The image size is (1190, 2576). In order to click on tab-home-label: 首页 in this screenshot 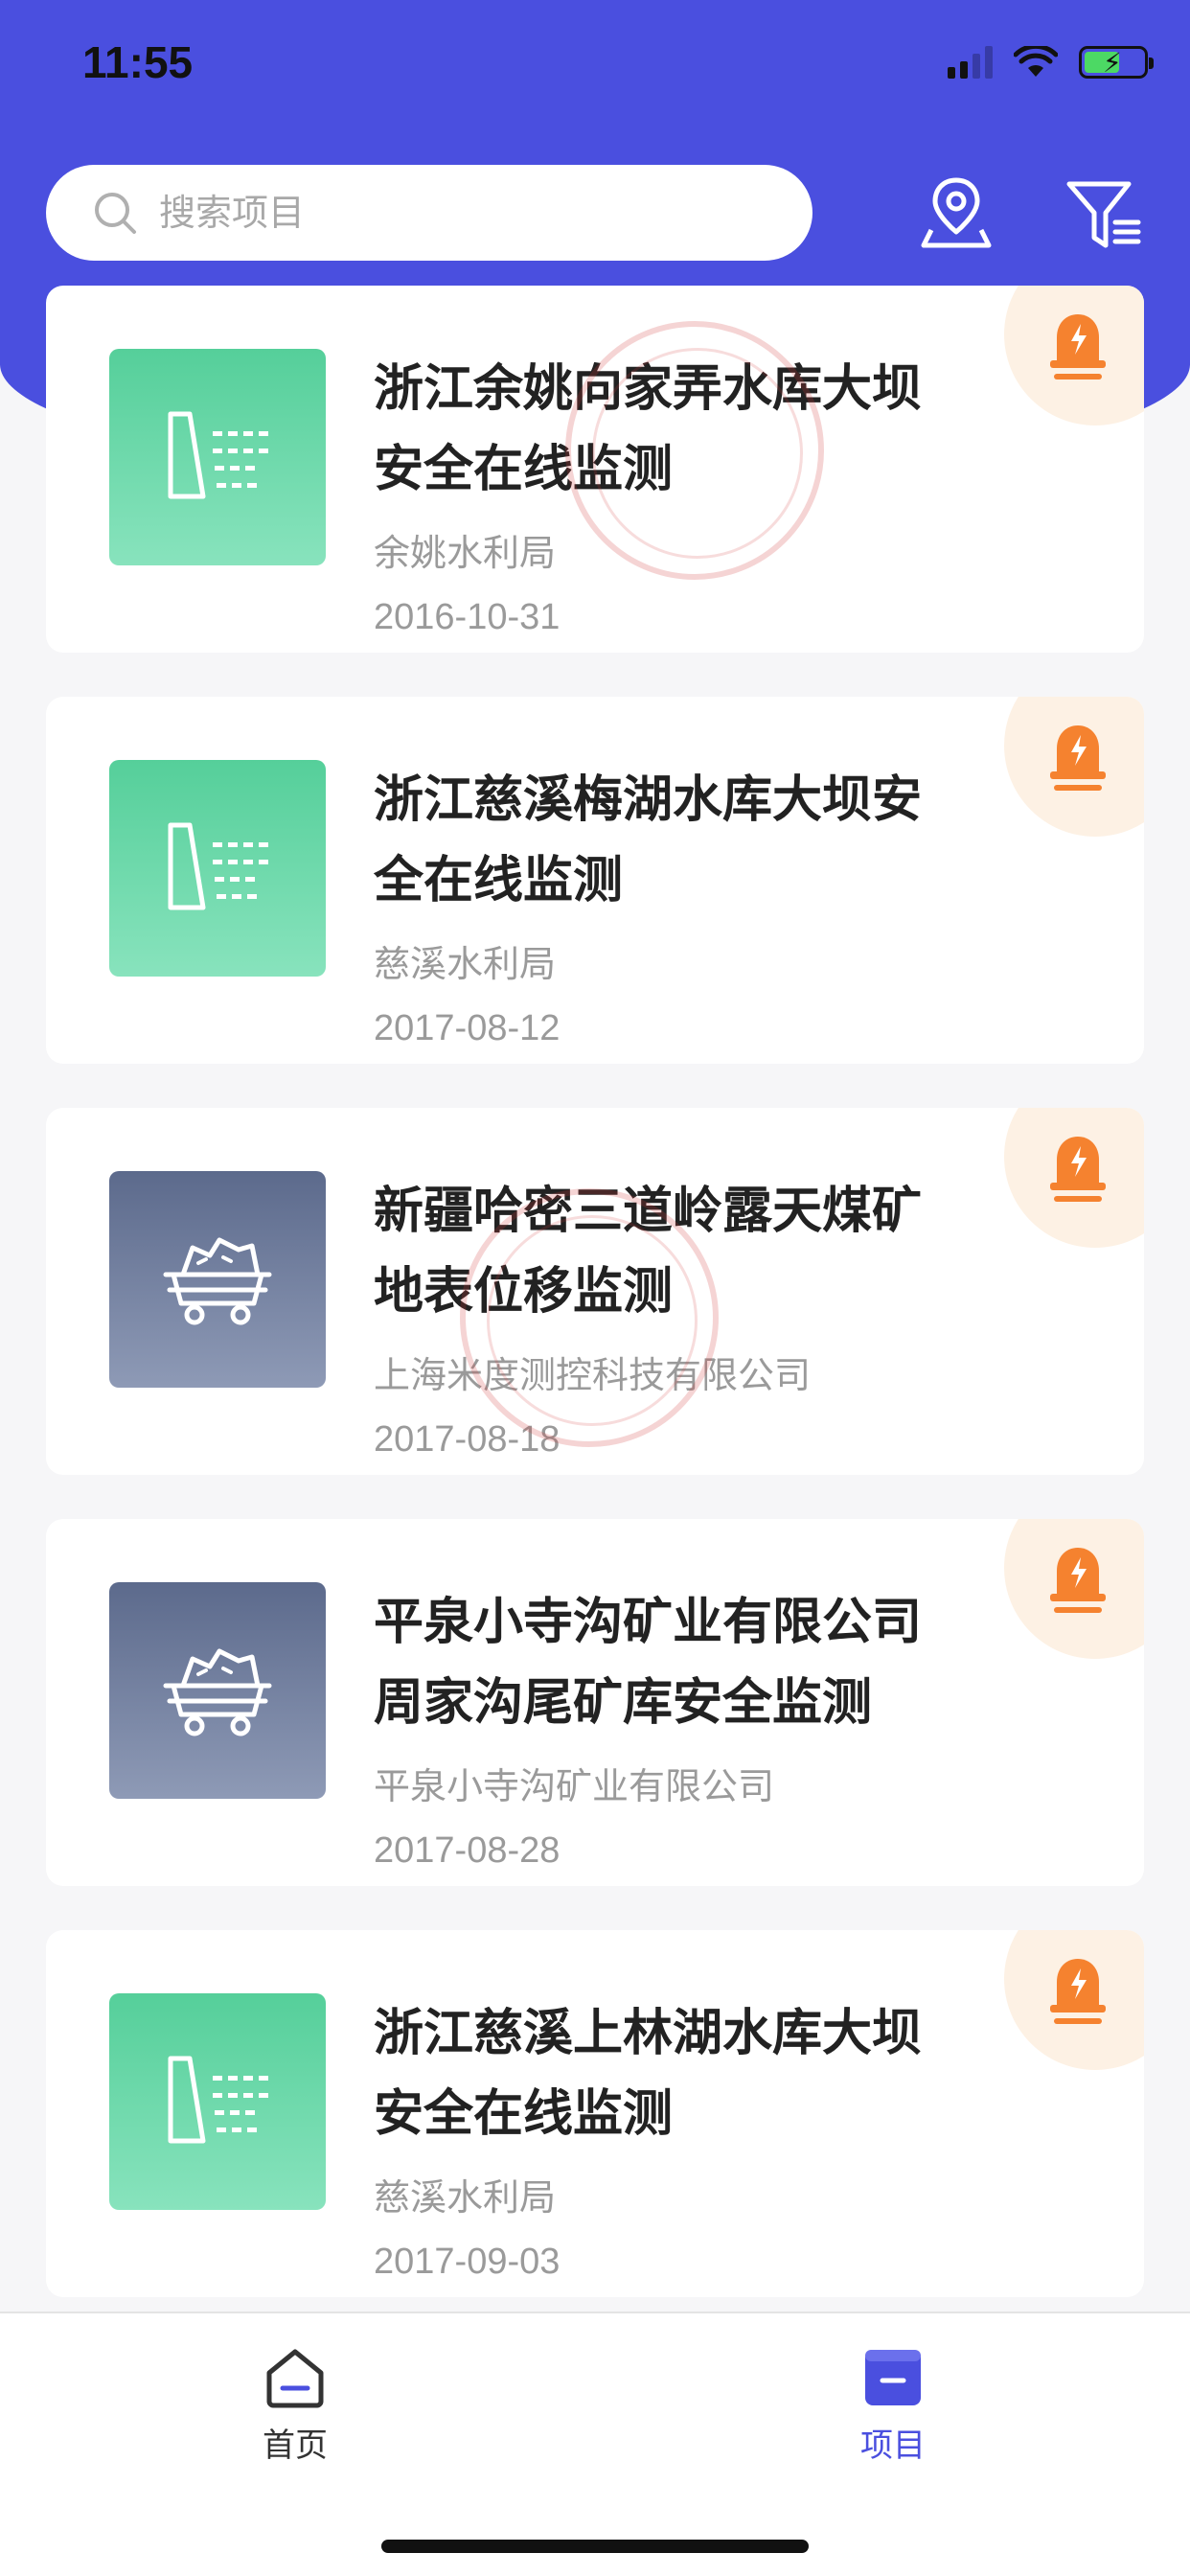, I will do `click(295, 2445)`.